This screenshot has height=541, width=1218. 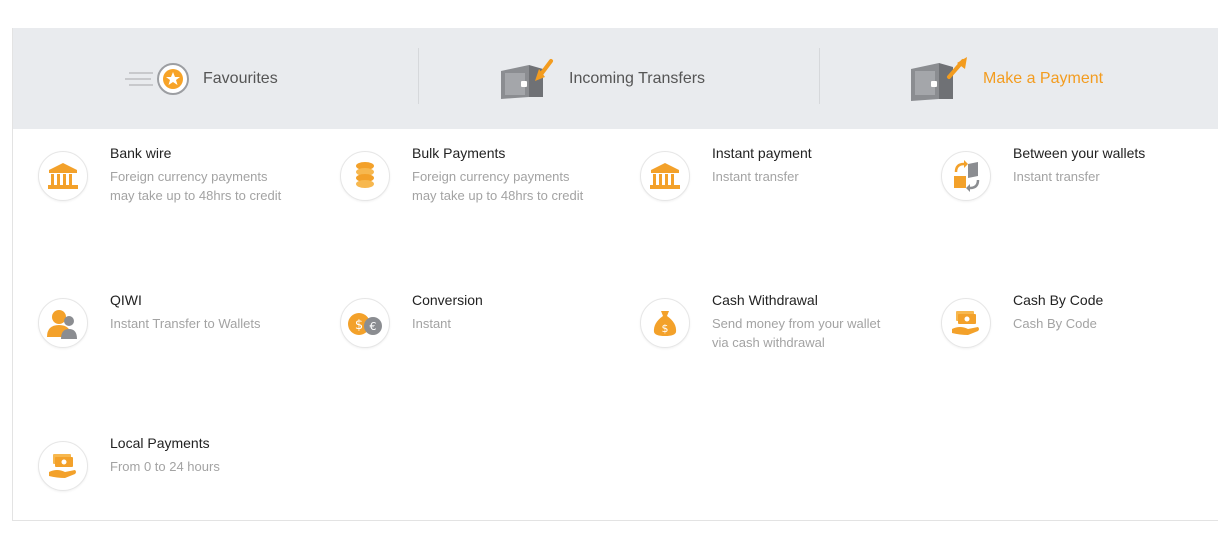 I want to click on wallets-exchange-icon, so click(x=966, y=176).